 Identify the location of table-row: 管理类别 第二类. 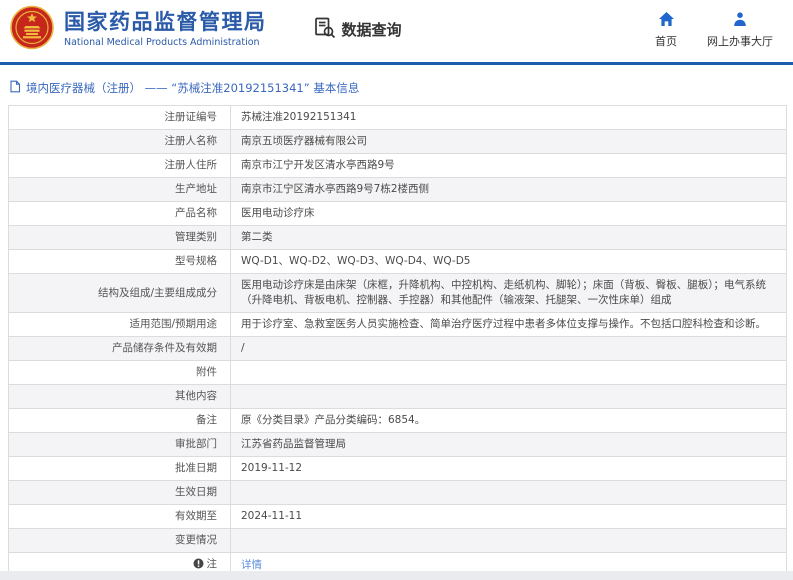
(397, 237).